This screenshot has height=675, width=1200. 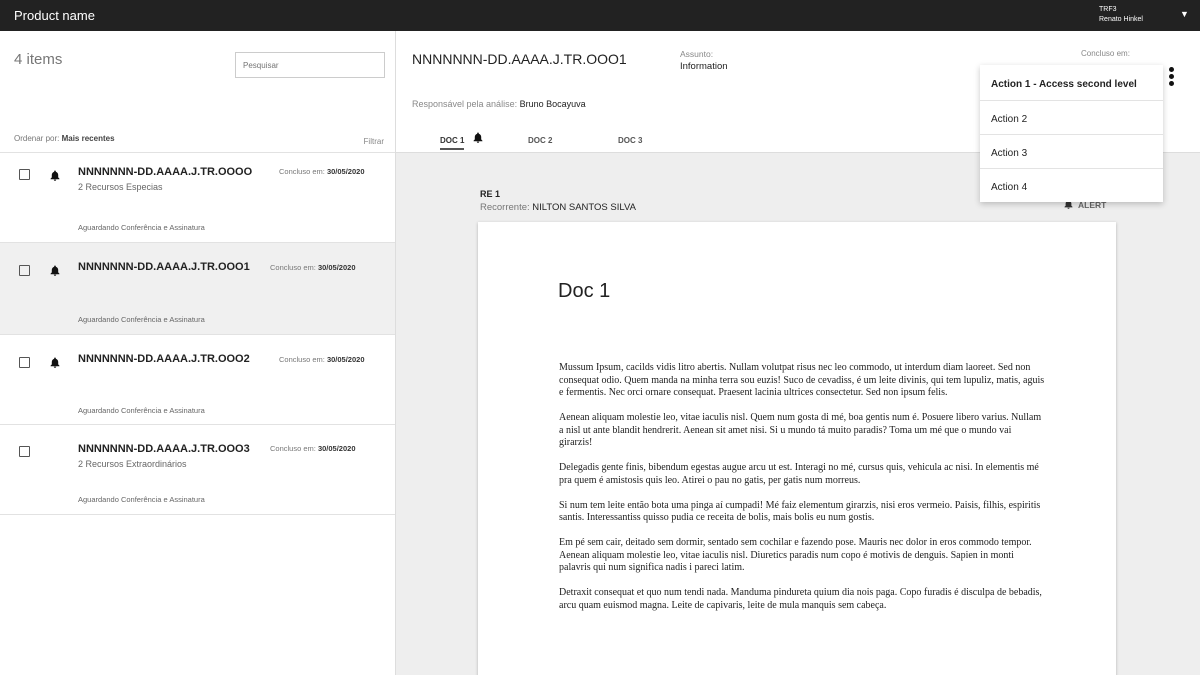 What do you see at coordinates (490, 194) in the screenshot?
I see `re-label: RE 1` at bounding box center [490, 194].